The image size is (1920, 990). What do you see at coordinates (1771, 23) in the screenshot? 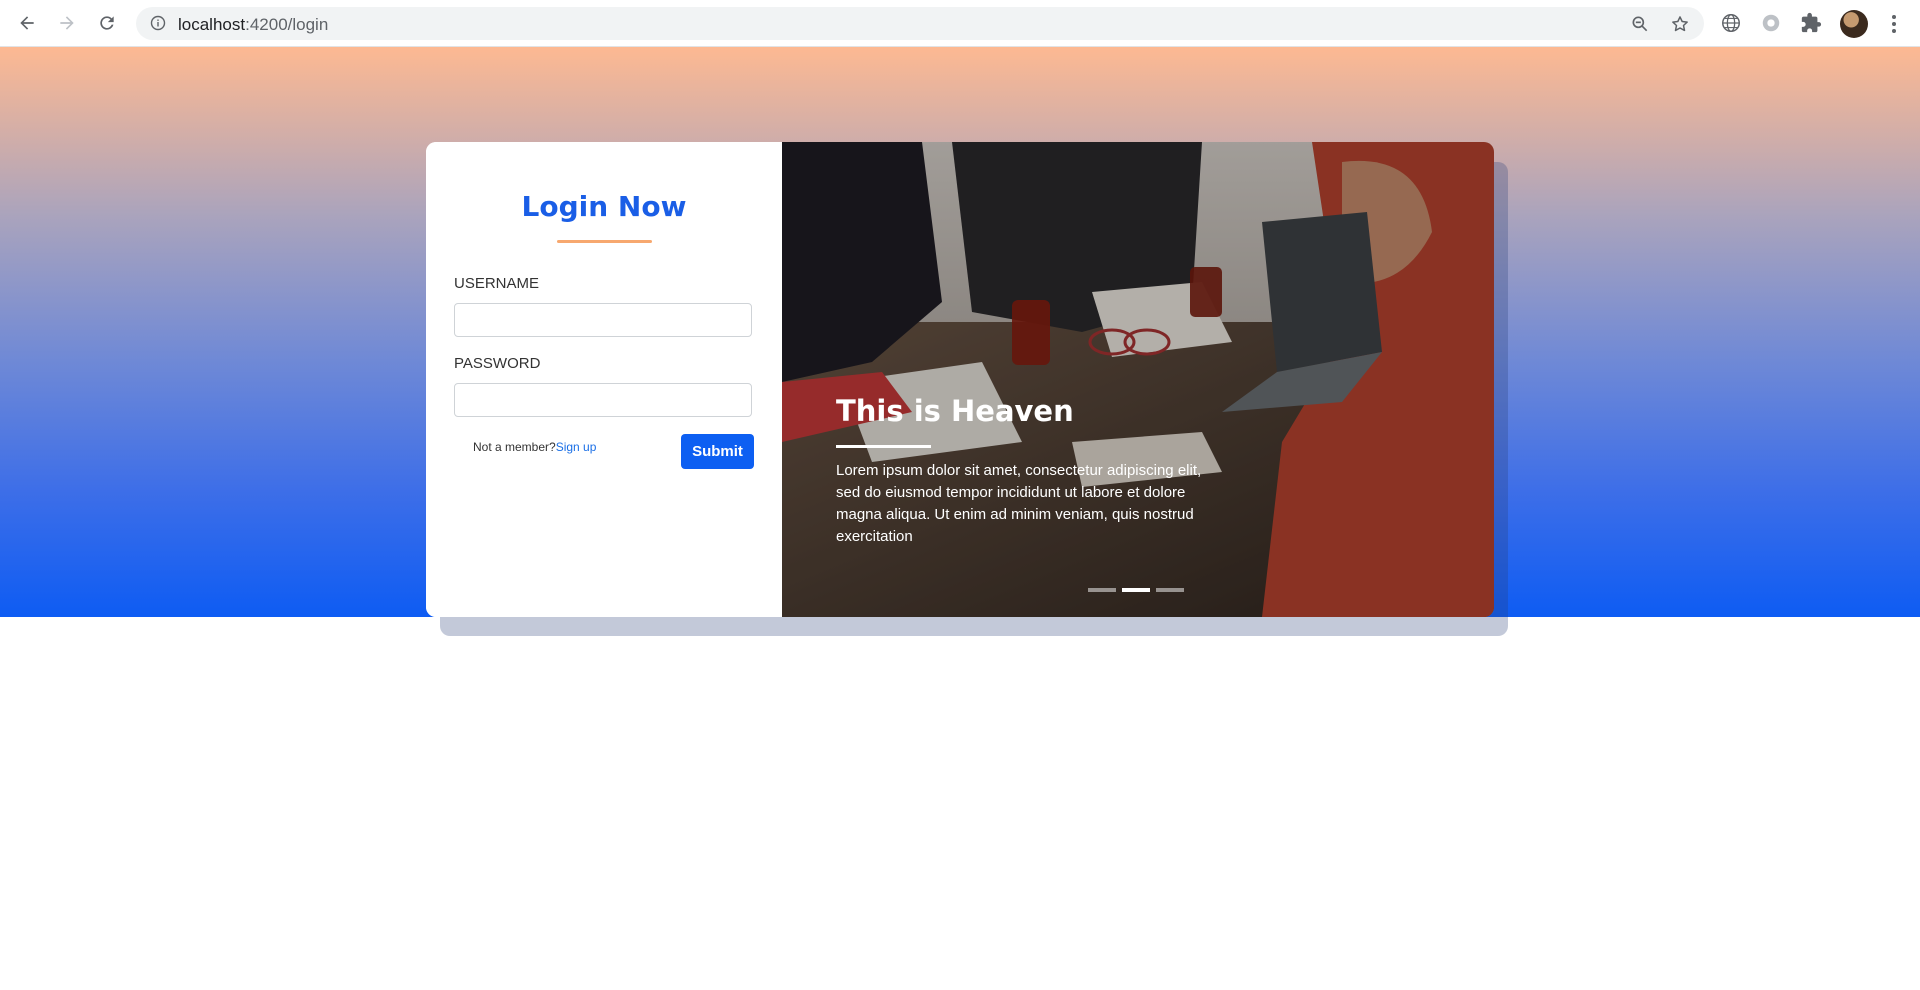
I see `translate-extension-icon` at bounding box center [1771, 23].